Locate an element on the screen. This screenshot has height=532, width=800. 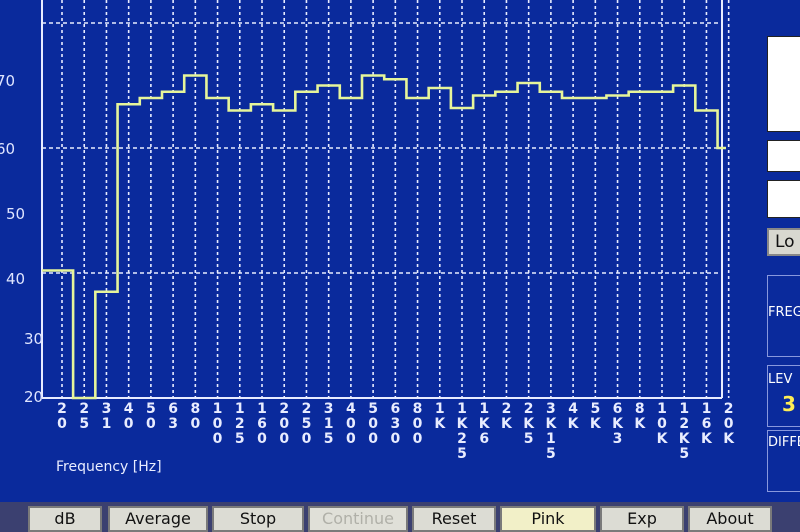
lo-button: Lo is located at coordinates (783, 242).